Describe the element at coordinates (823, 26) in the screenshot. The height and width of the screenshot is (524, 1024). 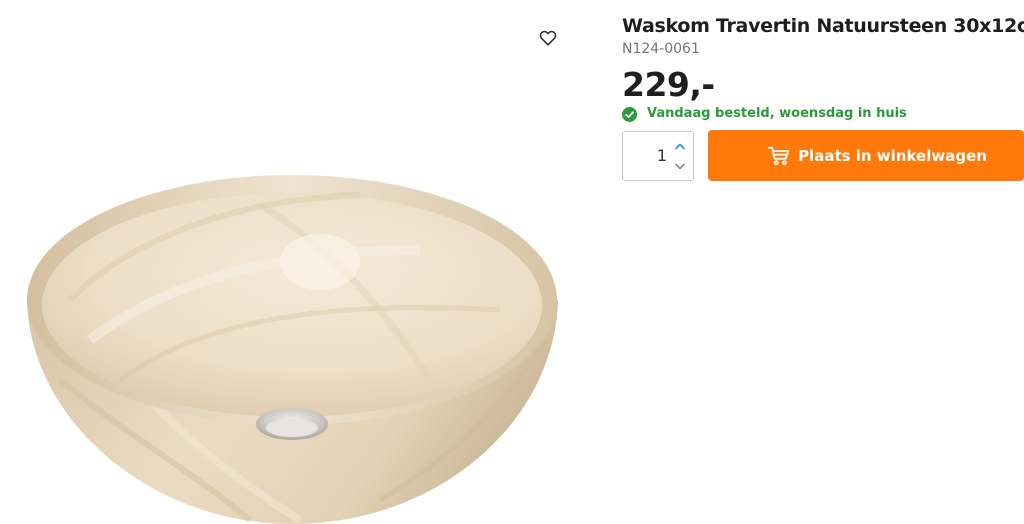
I see `product-title: Waskom Travertin Natuursteen 30x12cm` at that location.